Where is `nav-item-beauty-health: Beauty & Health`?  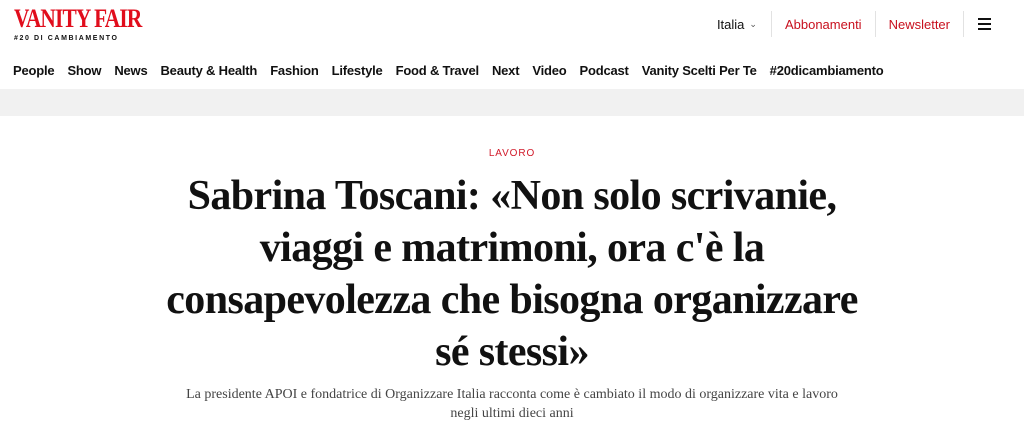 nav-item-beauty-health: Beauty & Health is located at coordinates (208, 70).